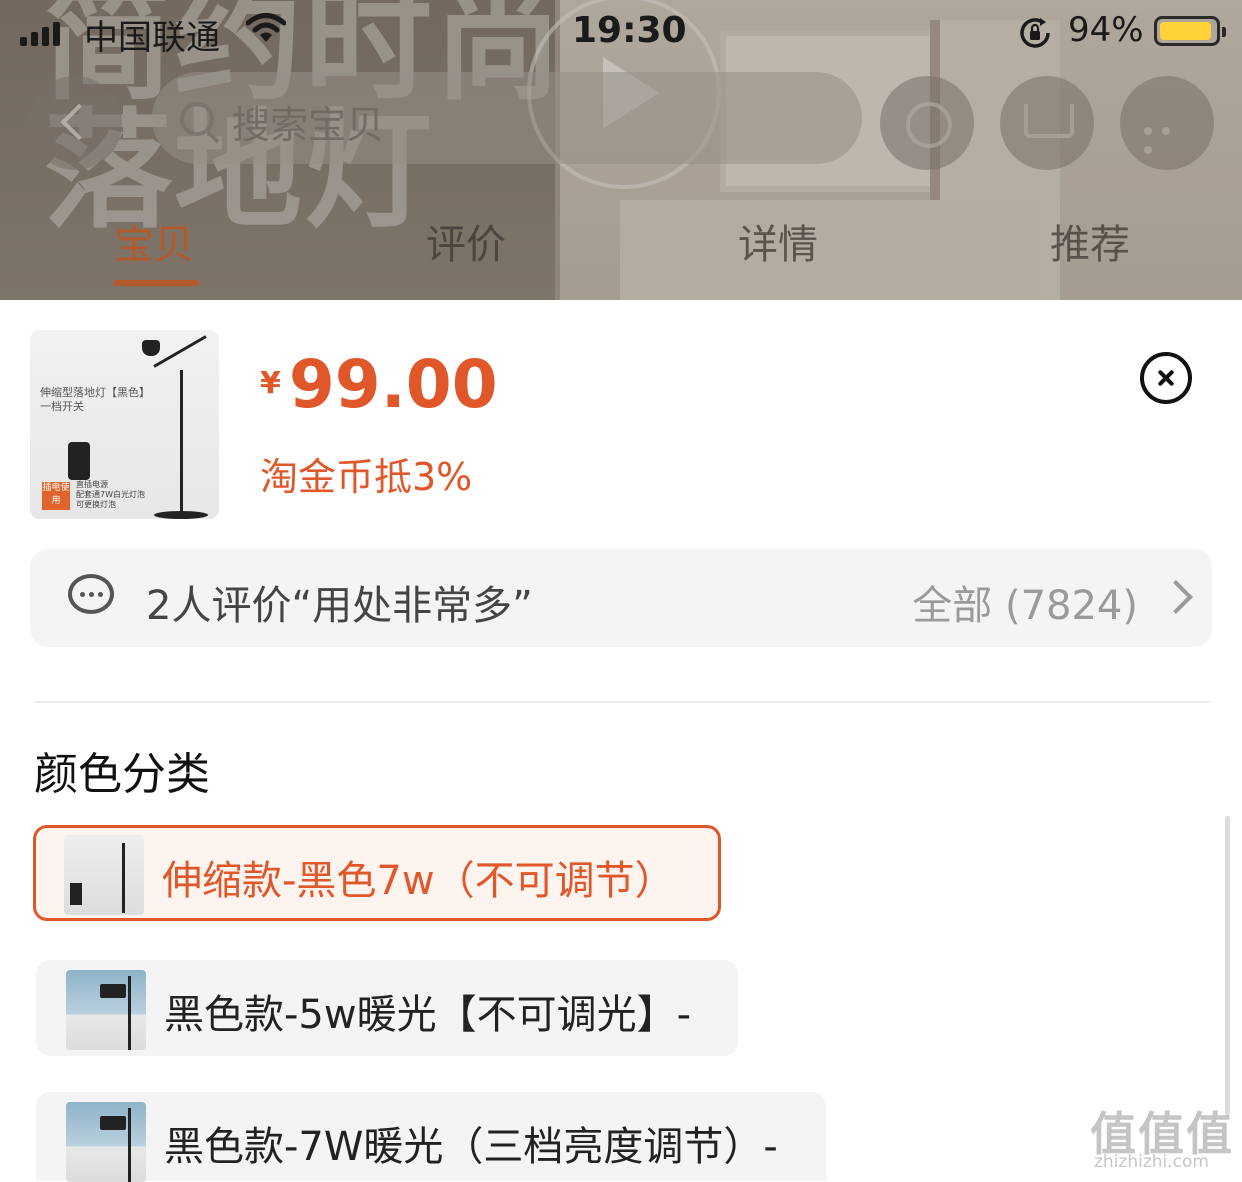 This screenshot has height=1182, width=1242. What do you see at coordinates (270, 383) in the screenshot?
I see `currency-symbol: ¥` at bounding box center [270, 383].